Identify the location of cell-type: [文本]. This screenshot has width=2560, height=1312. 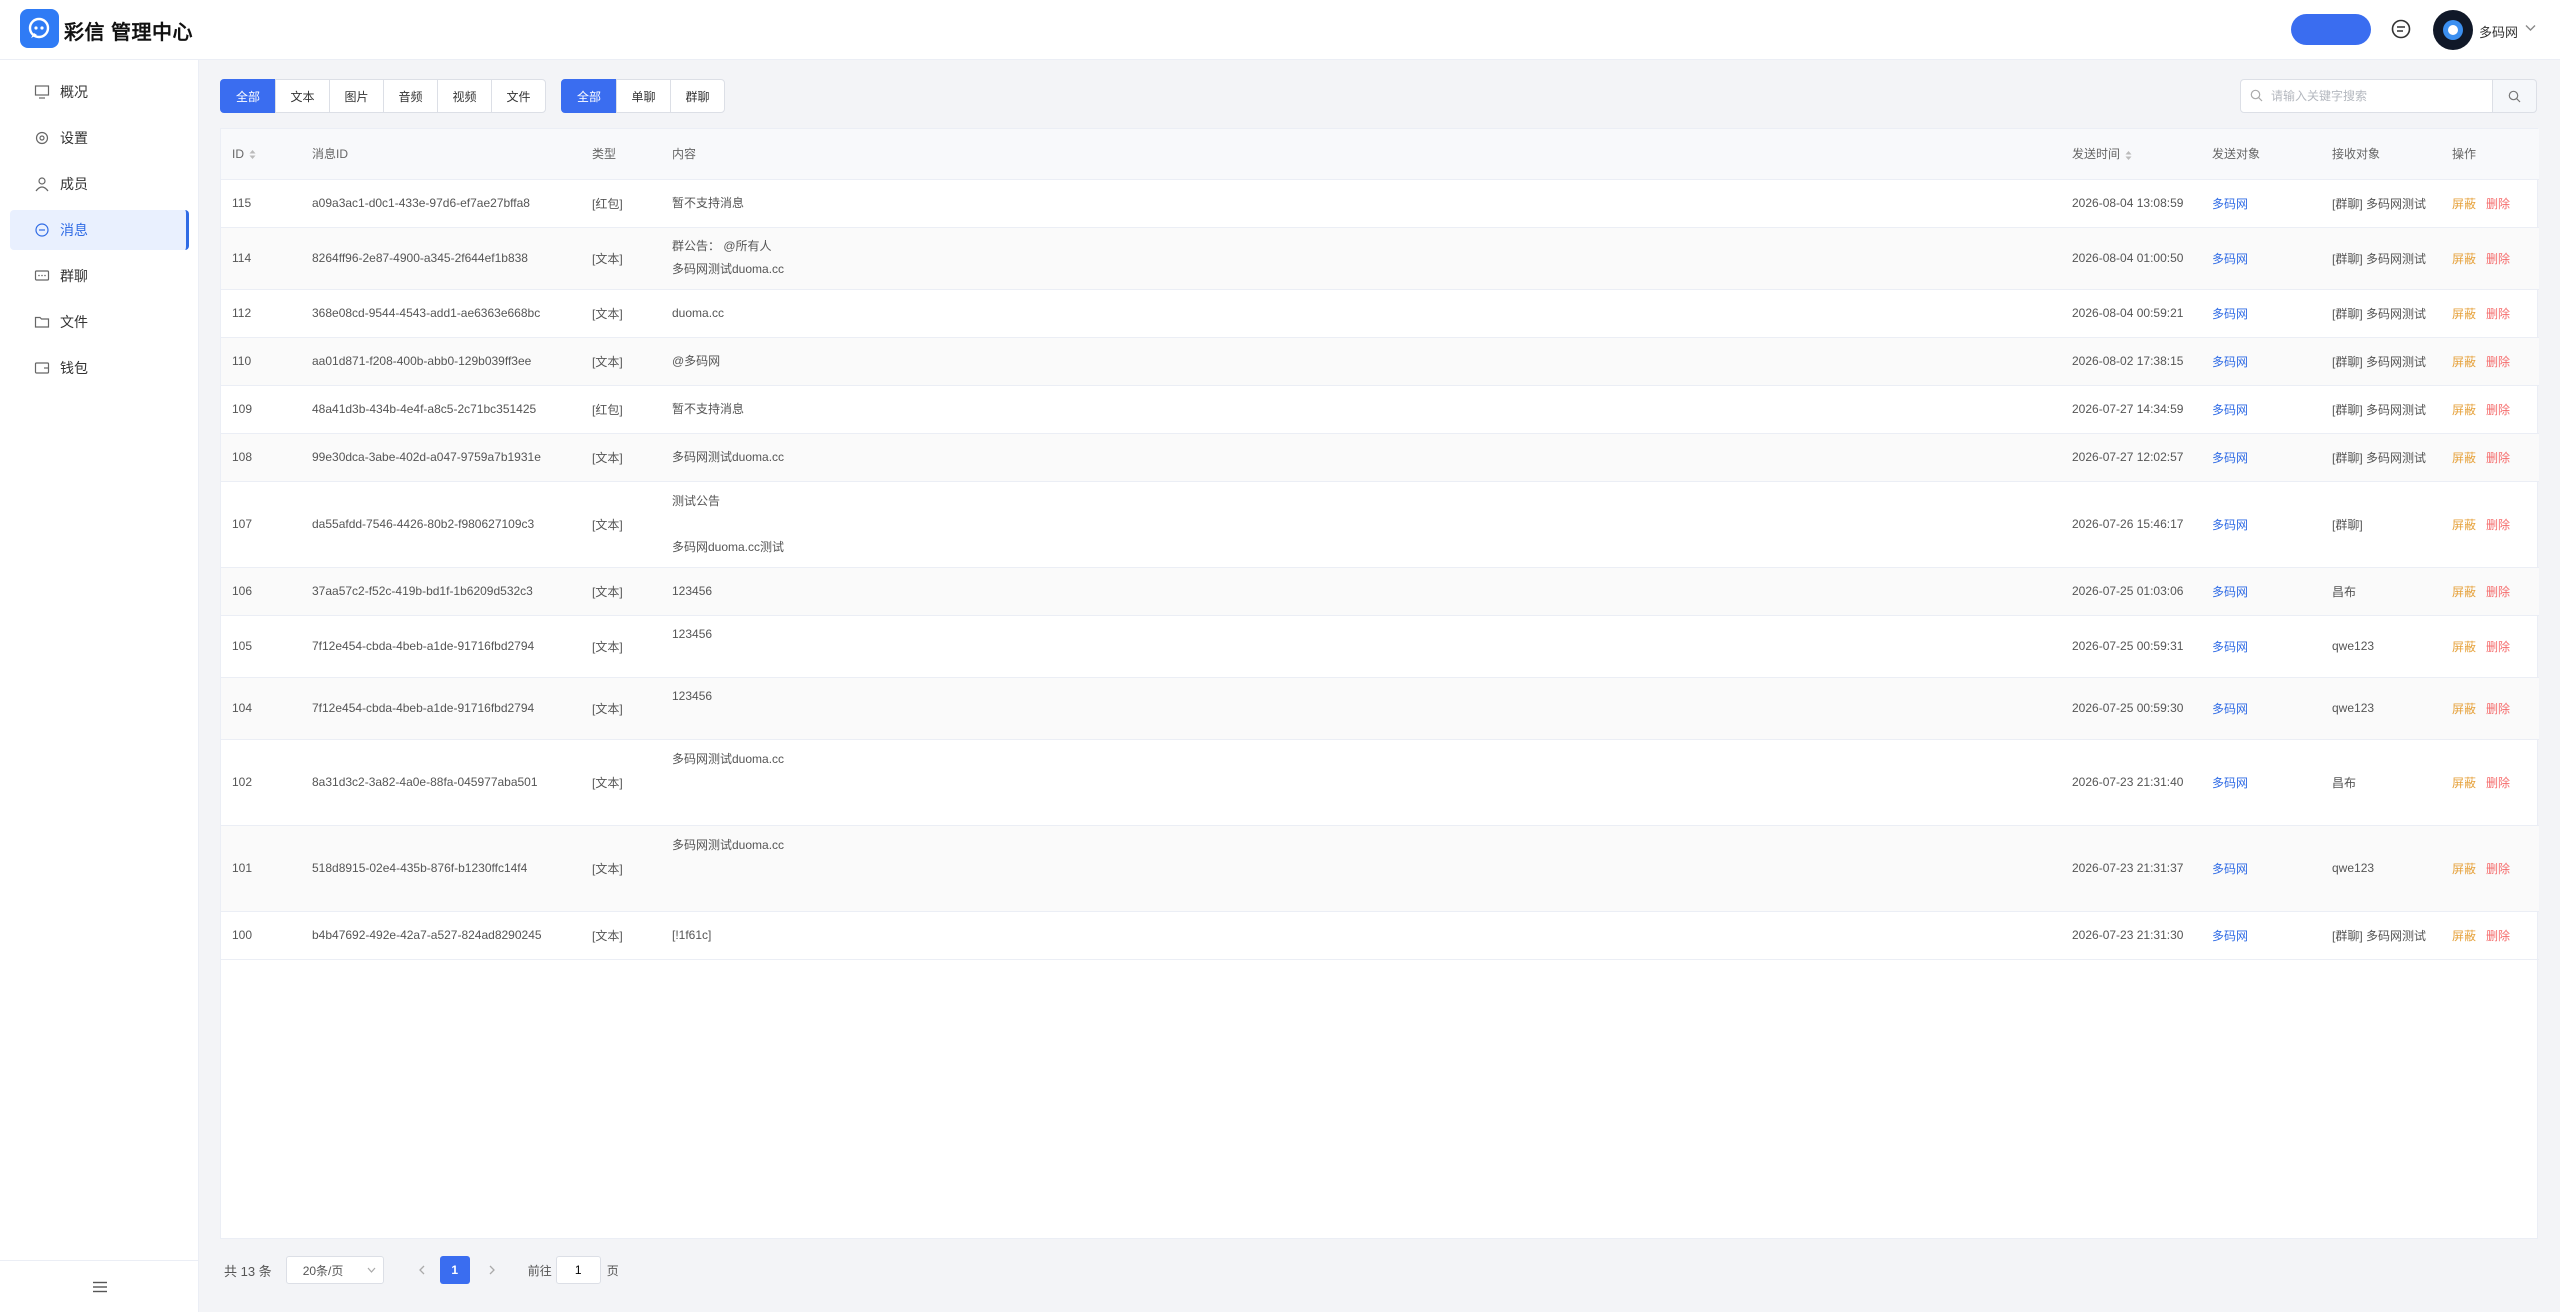
(621, 457).